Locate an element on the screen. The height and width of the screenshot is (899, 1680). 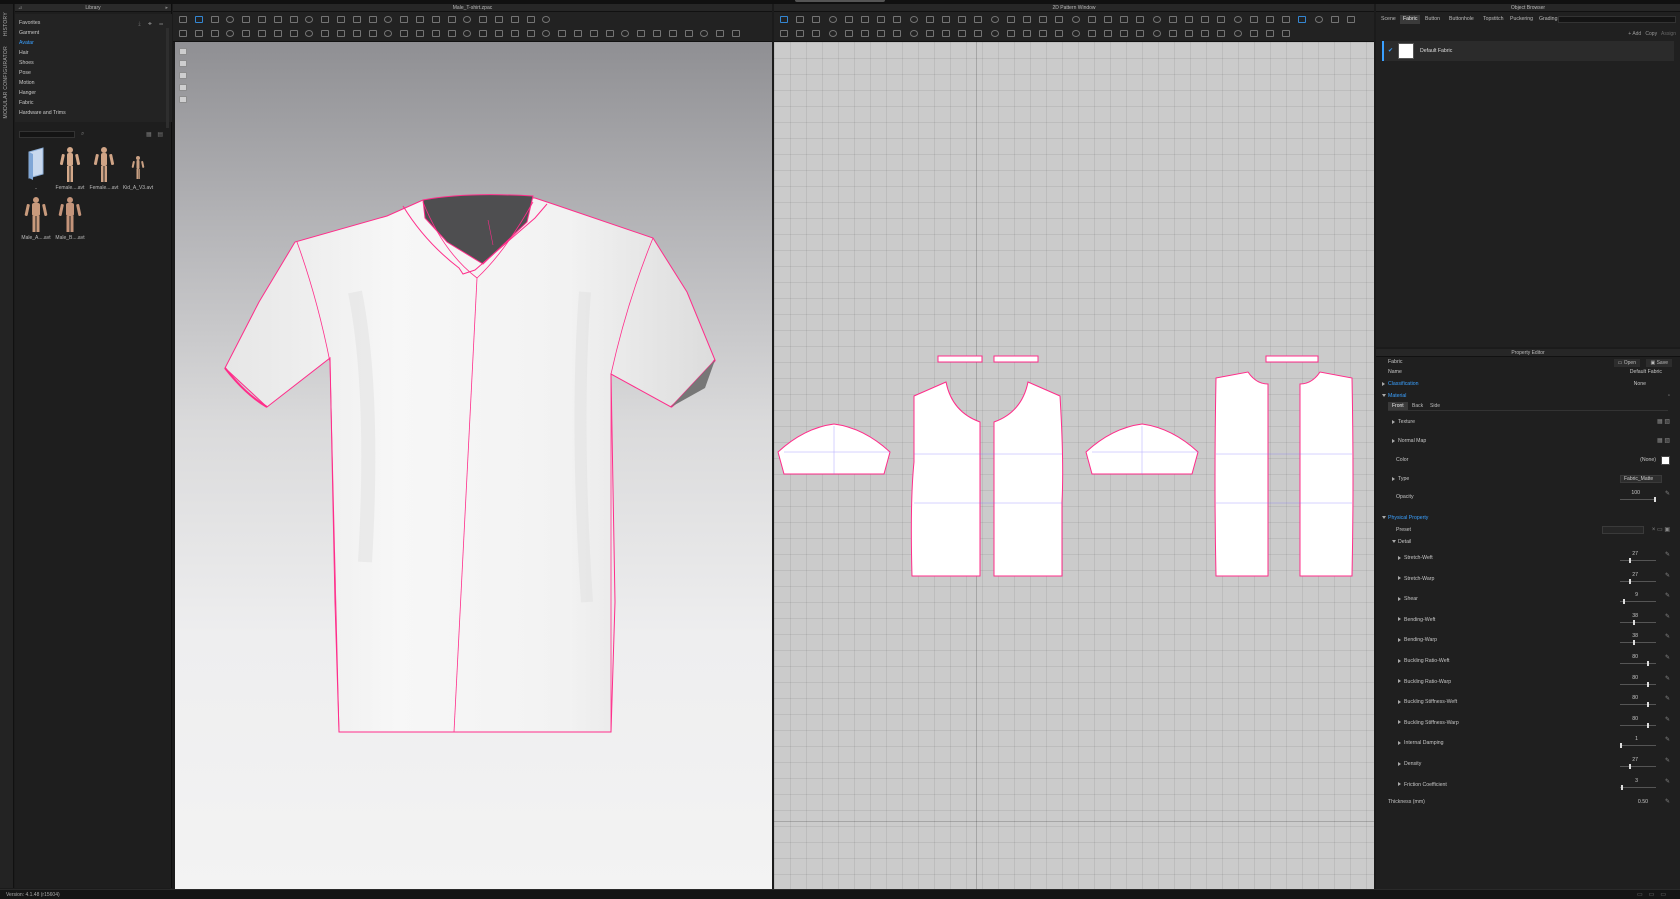
param-row-buckling-ratio-weft: Buckling Ratio-Weft 80 ✎ is located at coordinates (1528, 659).